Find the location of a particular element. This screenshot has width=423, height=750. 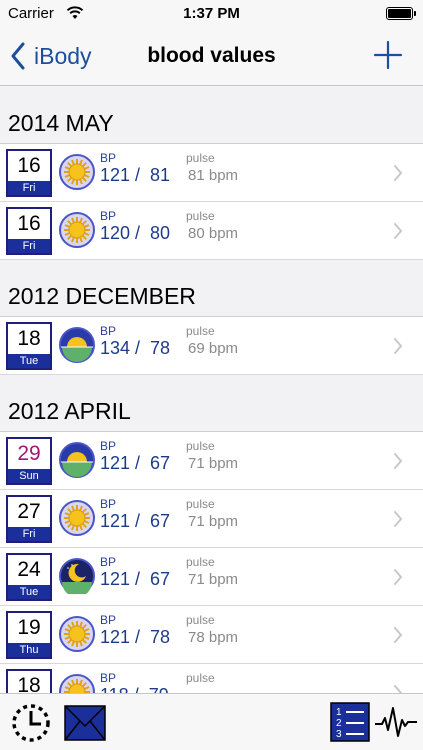

measurement-row: 18 Tue BP 134 / 78 pulse 69 bpm is located at coordinates (211, 346).